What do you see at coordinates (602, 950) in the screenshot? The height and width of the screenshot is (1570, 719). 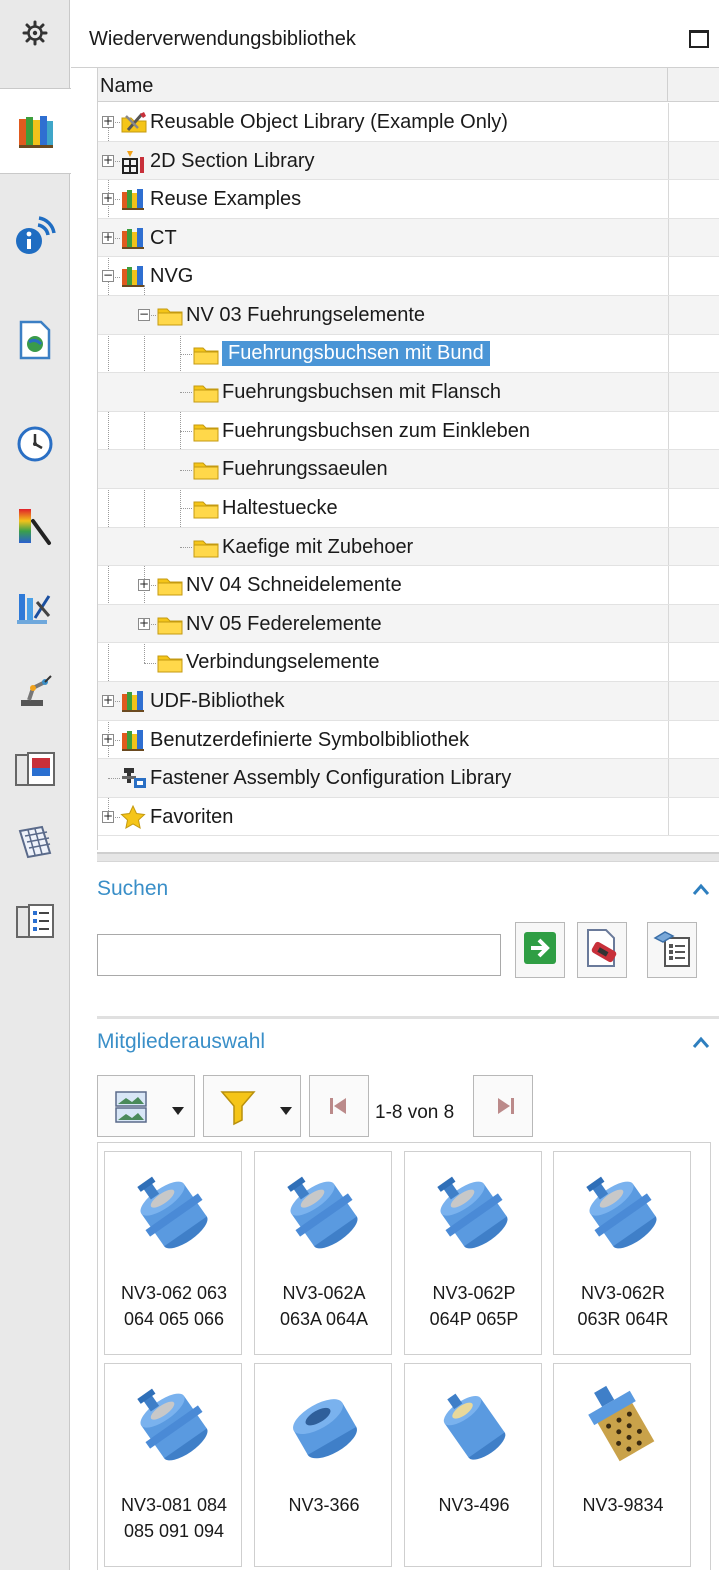 I see `search-in-document-button` at bounding box center [602, 950].